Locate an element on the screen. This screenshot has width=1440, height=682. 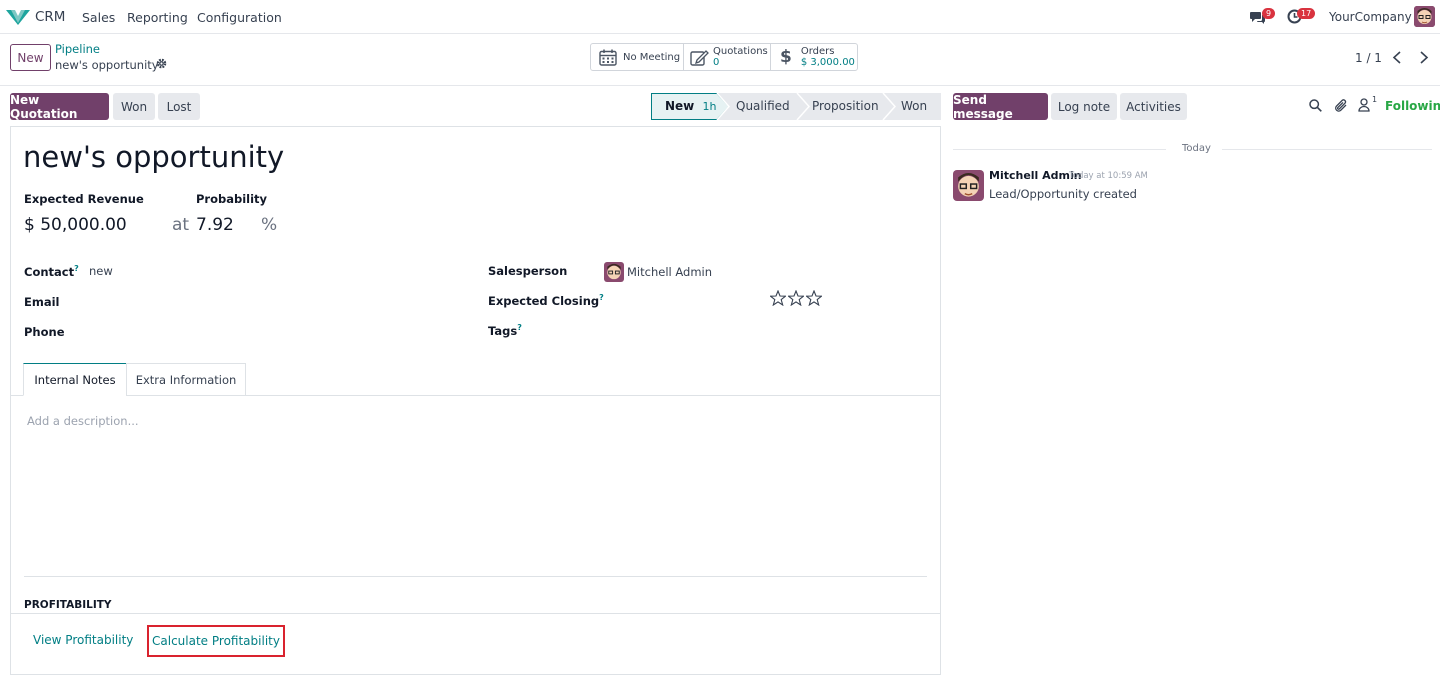
profitability-divider is located at coordinates (475, 613).